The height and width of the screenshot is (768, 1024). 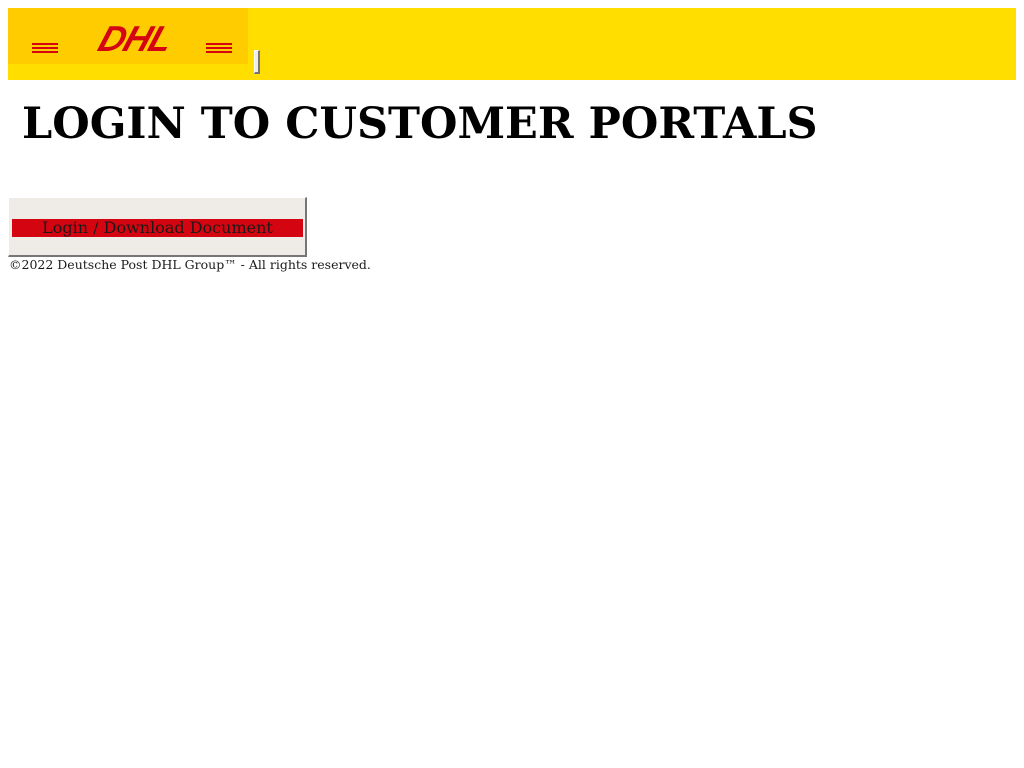 I want to click on dhl-logo-icon: DHL, so click(x=132, y=38).